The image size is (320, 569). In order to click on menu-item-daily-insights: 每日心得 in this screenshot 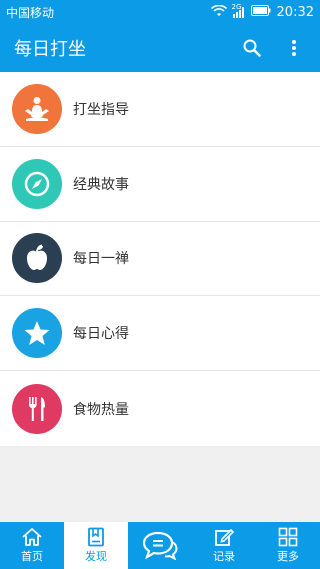, I will do `click(160, 334)`.